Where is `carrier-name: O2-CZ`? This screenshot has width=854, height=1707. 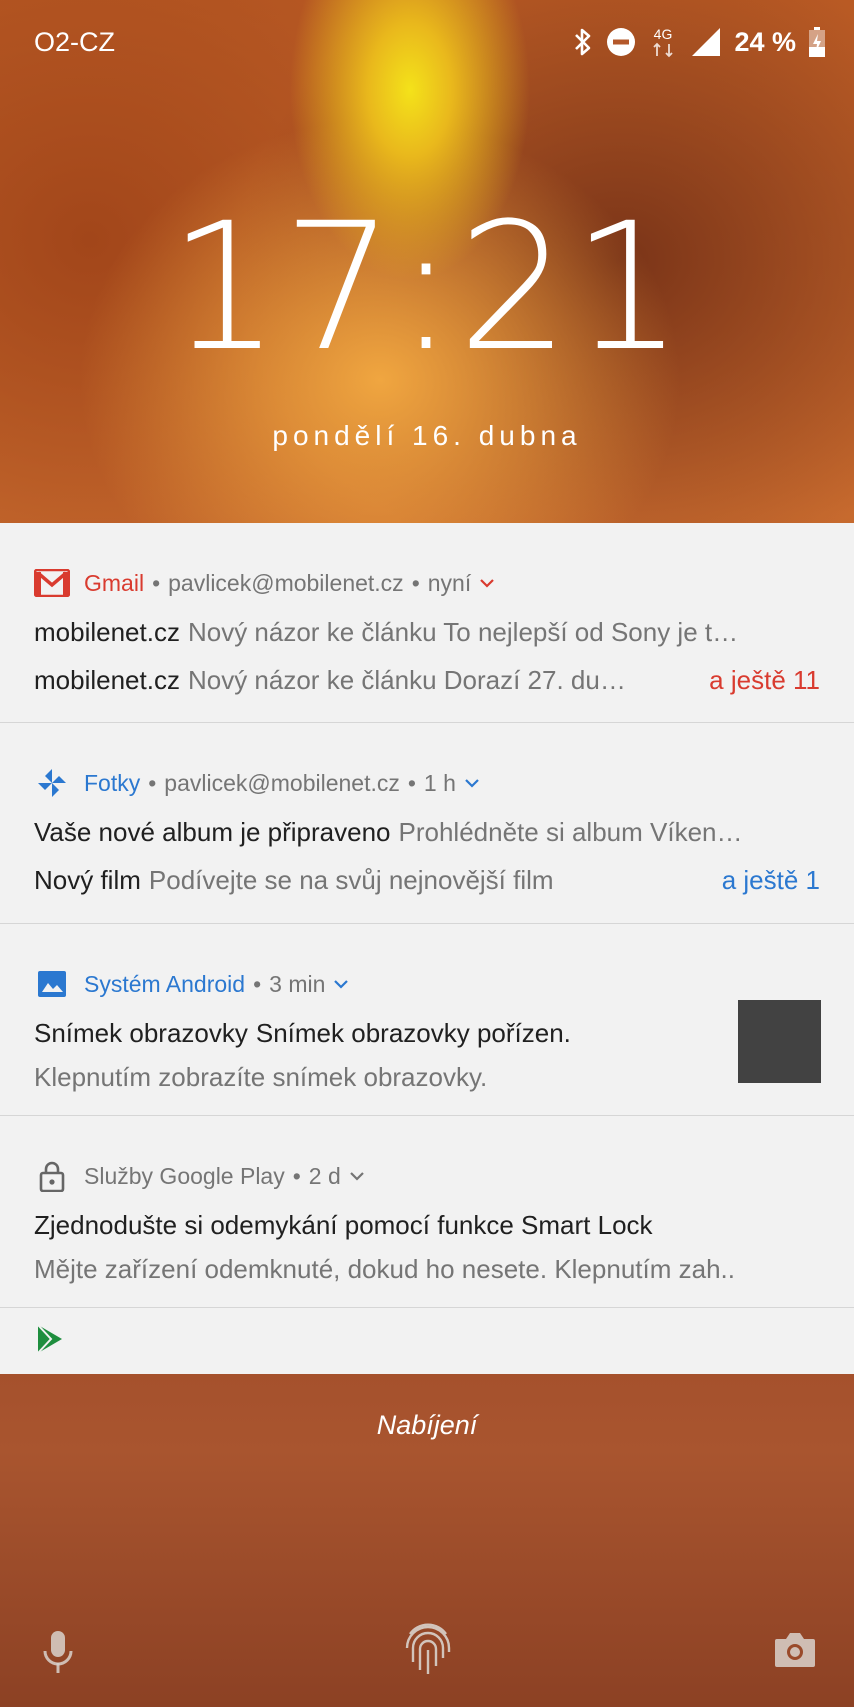 carrier-name: O2-CZ is located at coordinates (74, 41).